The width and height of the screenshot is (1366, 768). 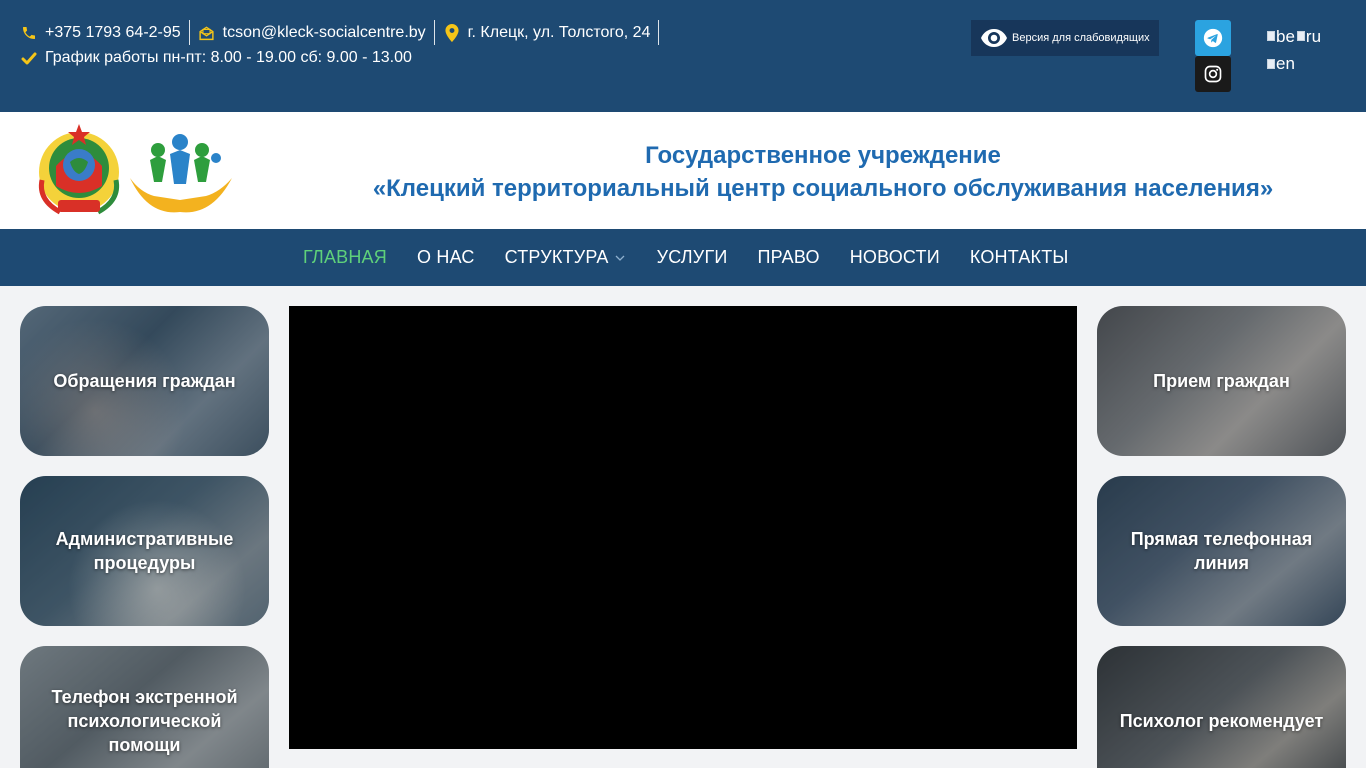 I want to click on lang-be: be, so click(x=1281, y=36).